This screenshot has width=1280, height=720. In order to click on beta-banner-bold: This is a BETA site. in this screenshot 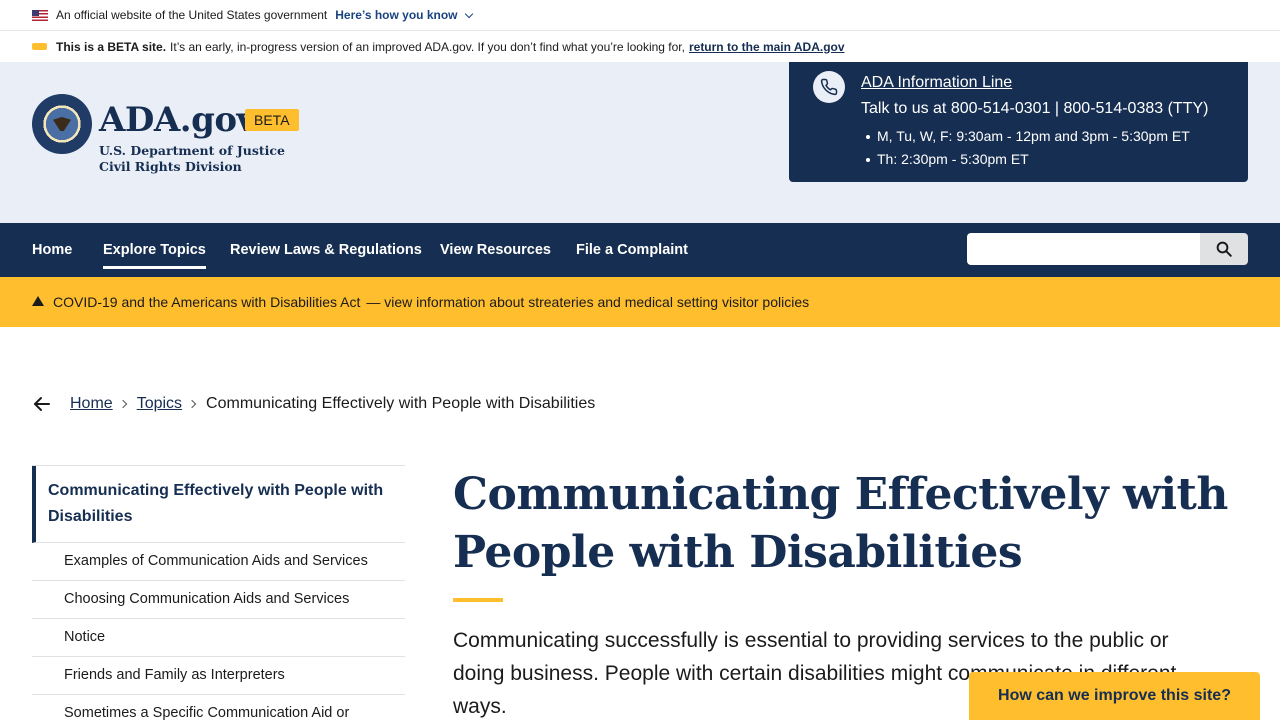, I will do `click(111, 46)`.